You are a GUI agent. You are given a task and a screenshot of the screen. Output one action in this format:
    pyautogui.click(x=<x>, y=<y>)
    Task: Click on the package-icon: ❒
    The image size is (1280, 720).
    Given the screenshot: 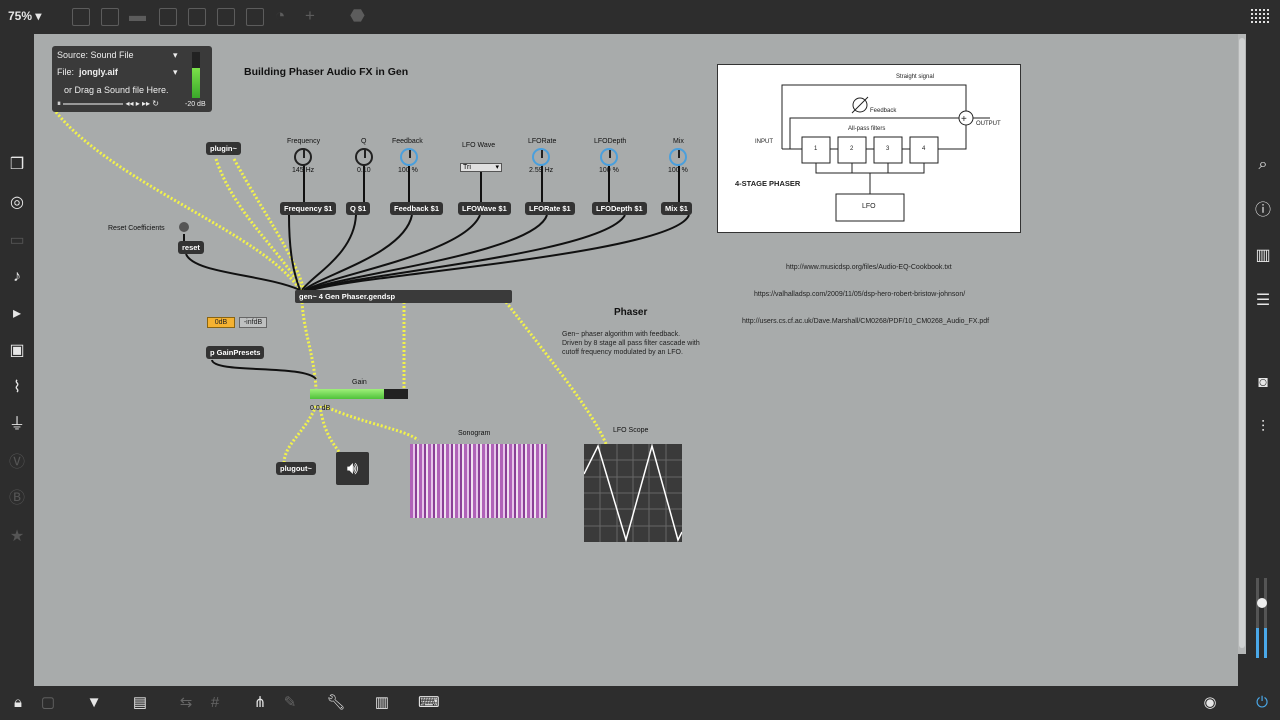 What is the action you would take?
    pyautogui.click(x=17, y=165)
    